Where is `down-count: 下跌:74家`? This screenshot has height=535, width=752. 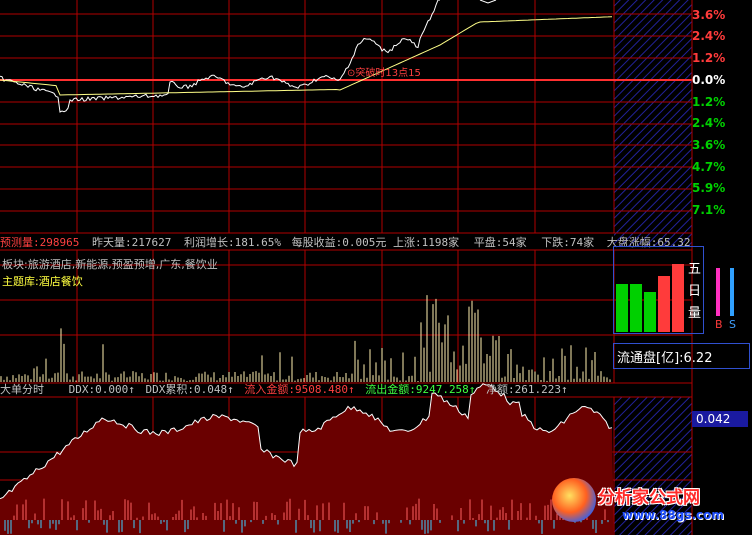 down-count: 下跌:74家 is located at coordinates (568, 242).